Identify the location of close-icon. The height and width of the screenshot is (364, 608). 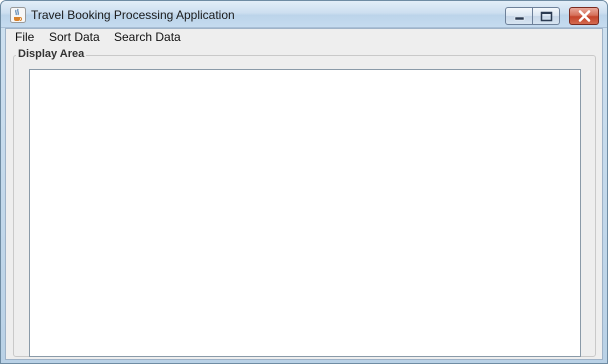
(584, 16).